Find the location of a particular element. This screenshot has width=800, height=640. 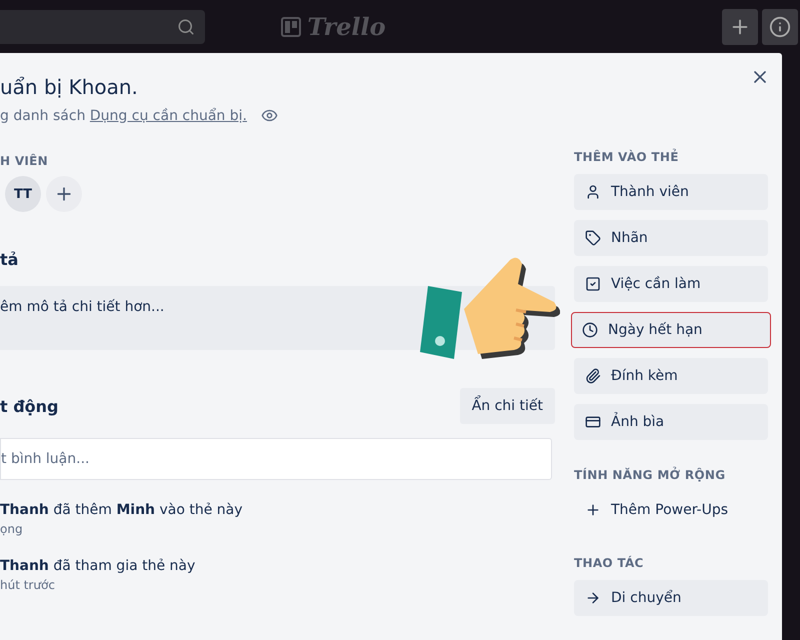

clock-icon is located at coordinates (590, 330).